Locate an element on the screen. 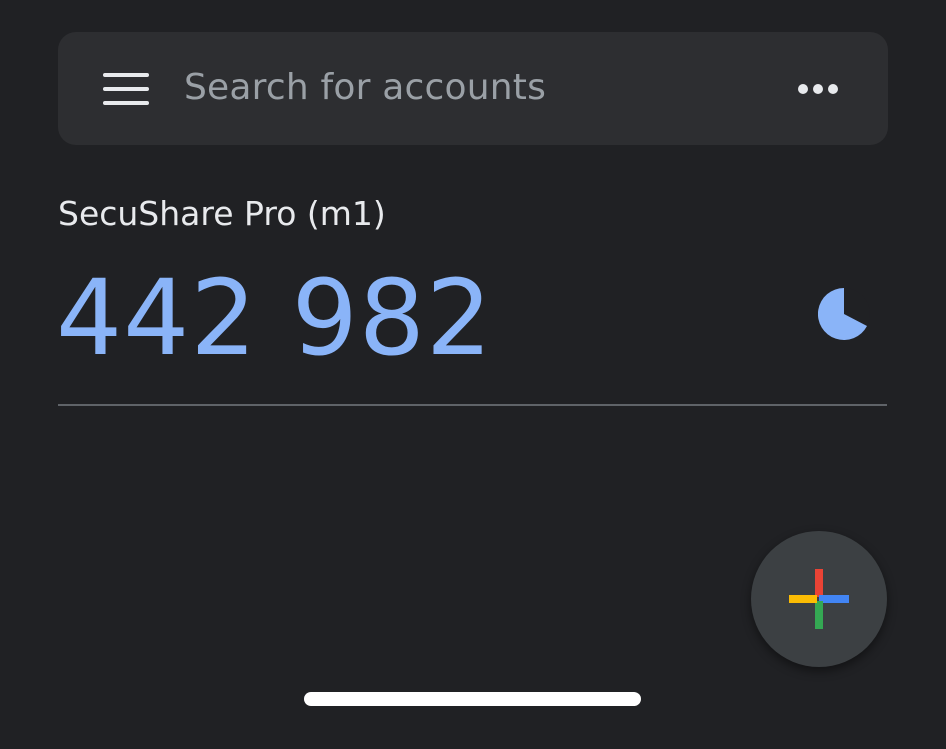  more-options-icon is located at coordinates (820, 89).